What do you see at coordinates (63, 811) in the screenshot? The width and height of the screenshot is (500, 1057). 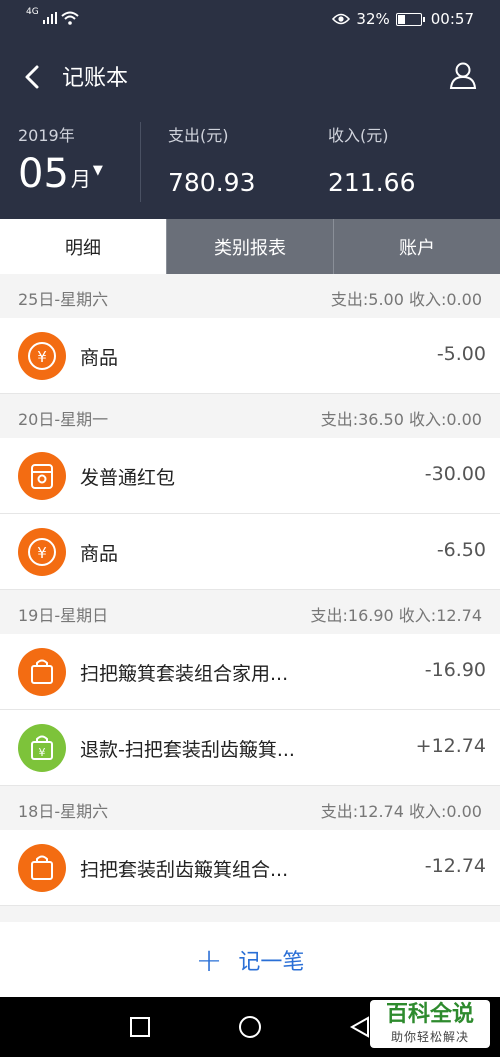 I see `group-date: 18日-星期六` at bounding box center [63, 811].